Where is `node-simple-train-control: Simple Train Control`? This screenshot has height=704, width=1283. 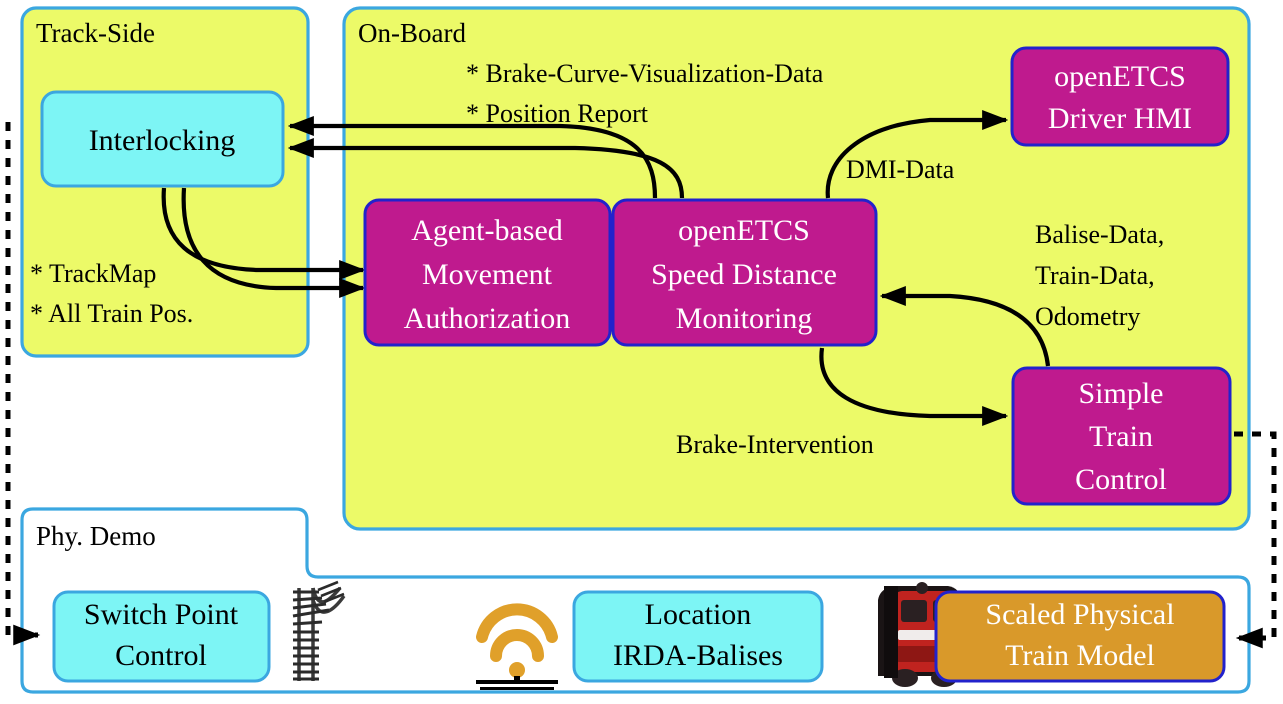 node-simple-train-control: Simple Train Control is located at coordinates (1121, 436).